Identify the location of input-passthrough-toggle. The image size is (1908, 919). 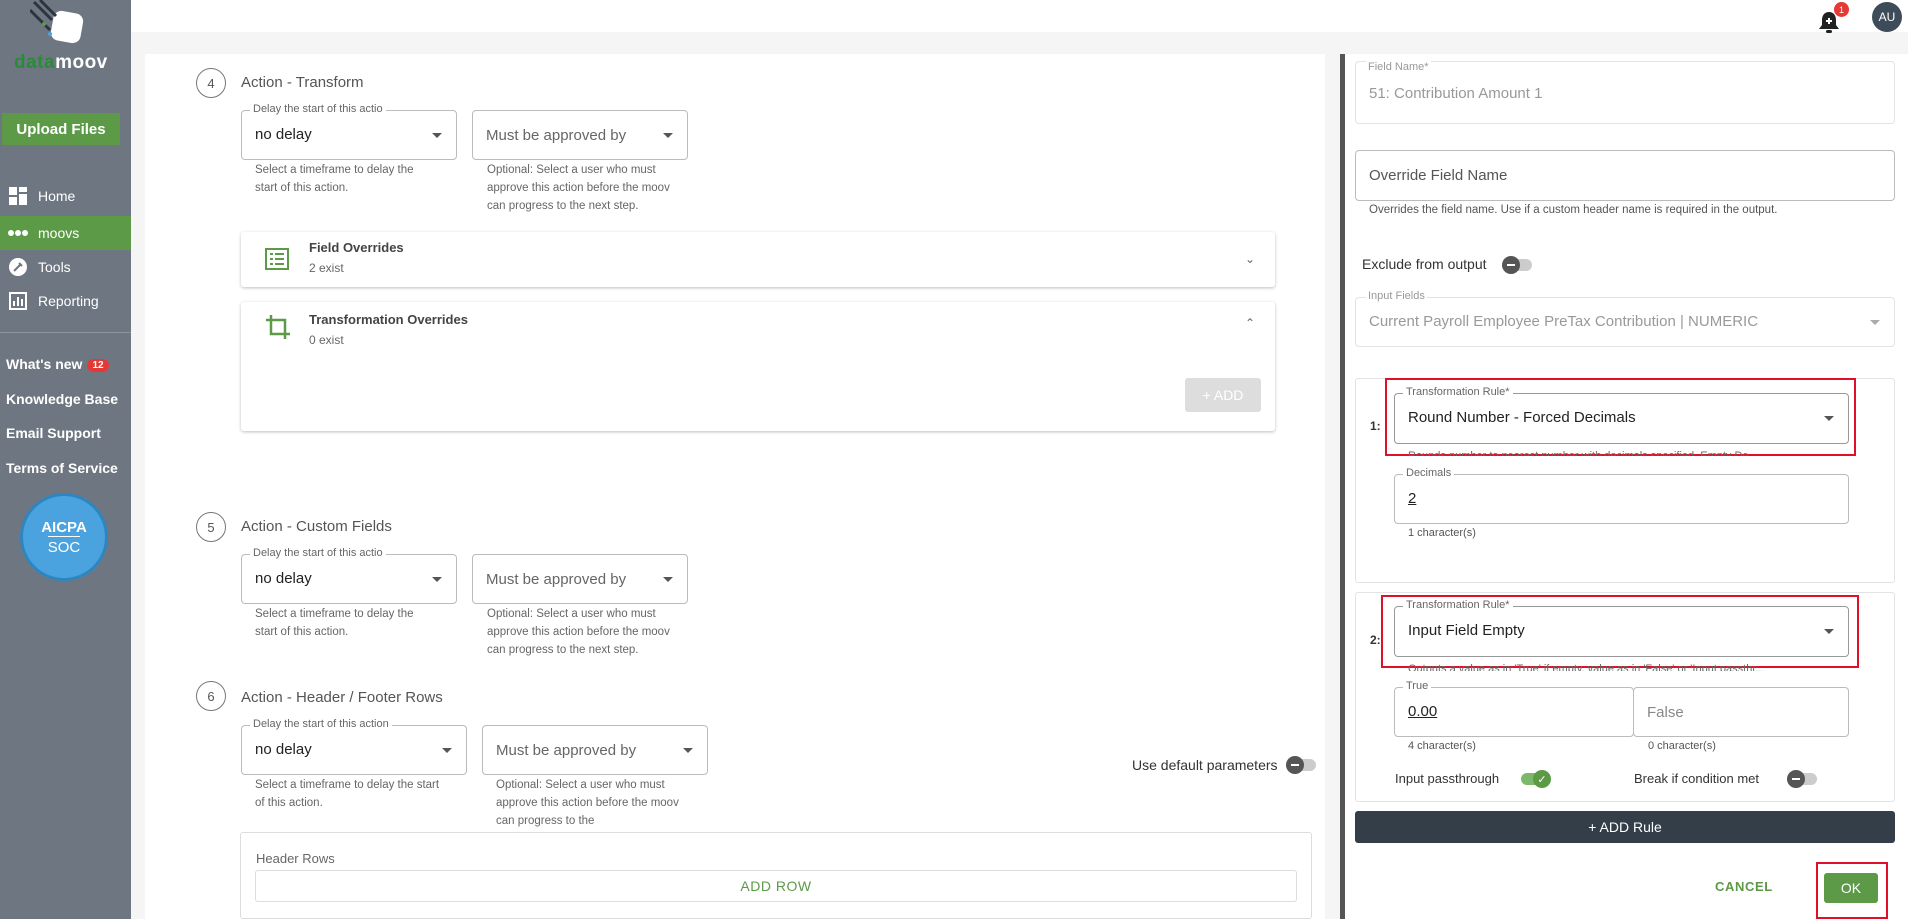
(1536, 779).